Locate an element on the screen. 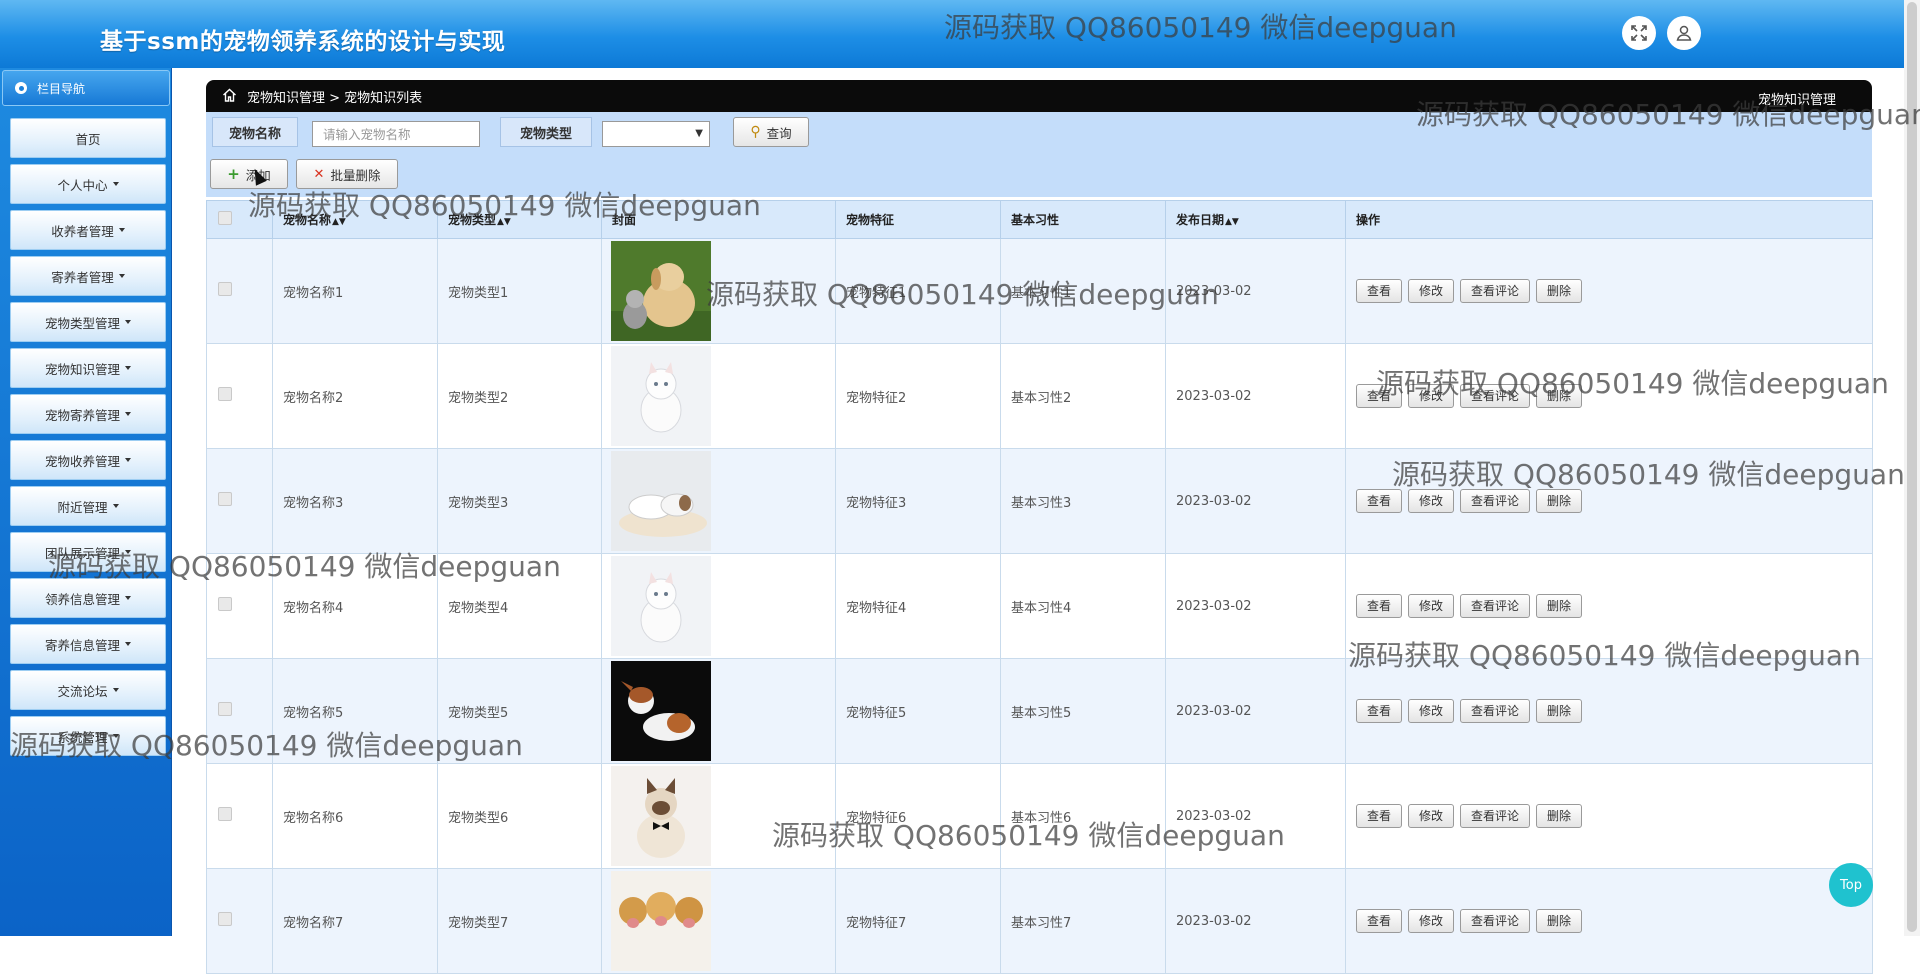 The image size is (1920, 974). sidebar-item-3: 收养者管理 is located at coordinates (88, 230).